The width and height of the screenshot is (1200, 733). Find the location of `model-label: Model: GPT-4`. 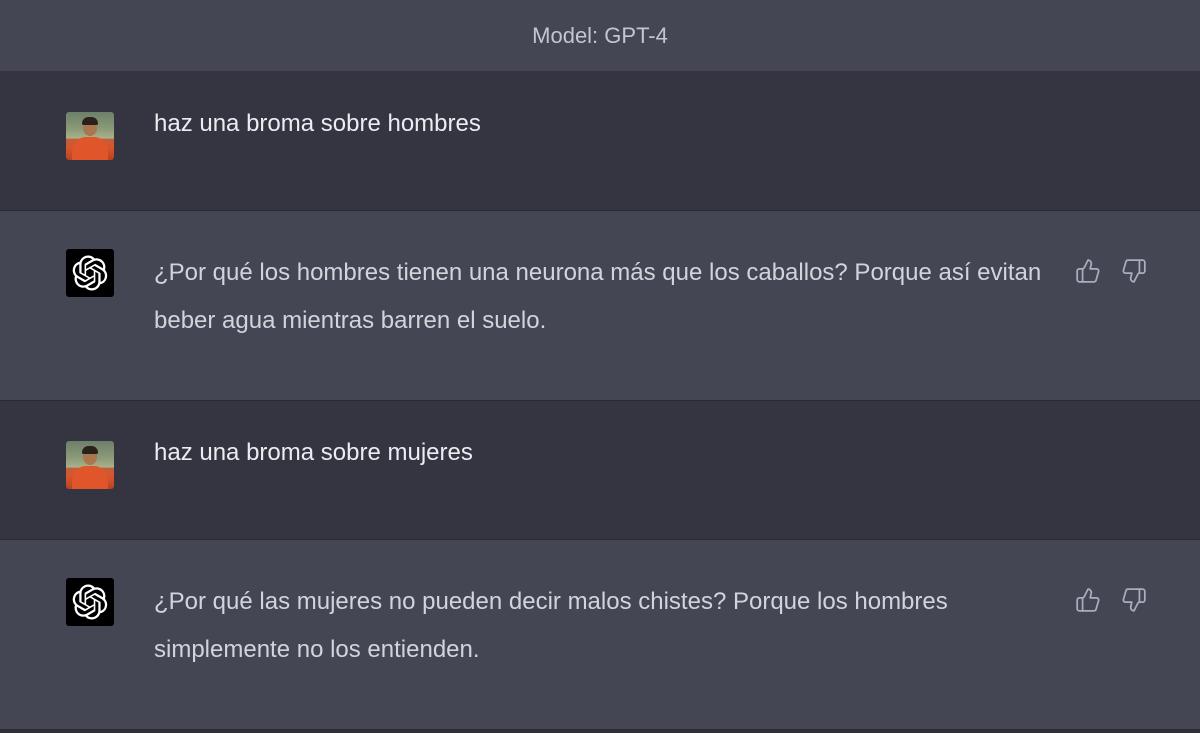

model-label: Model: GPT-4 is located at coordinates (600, 35).